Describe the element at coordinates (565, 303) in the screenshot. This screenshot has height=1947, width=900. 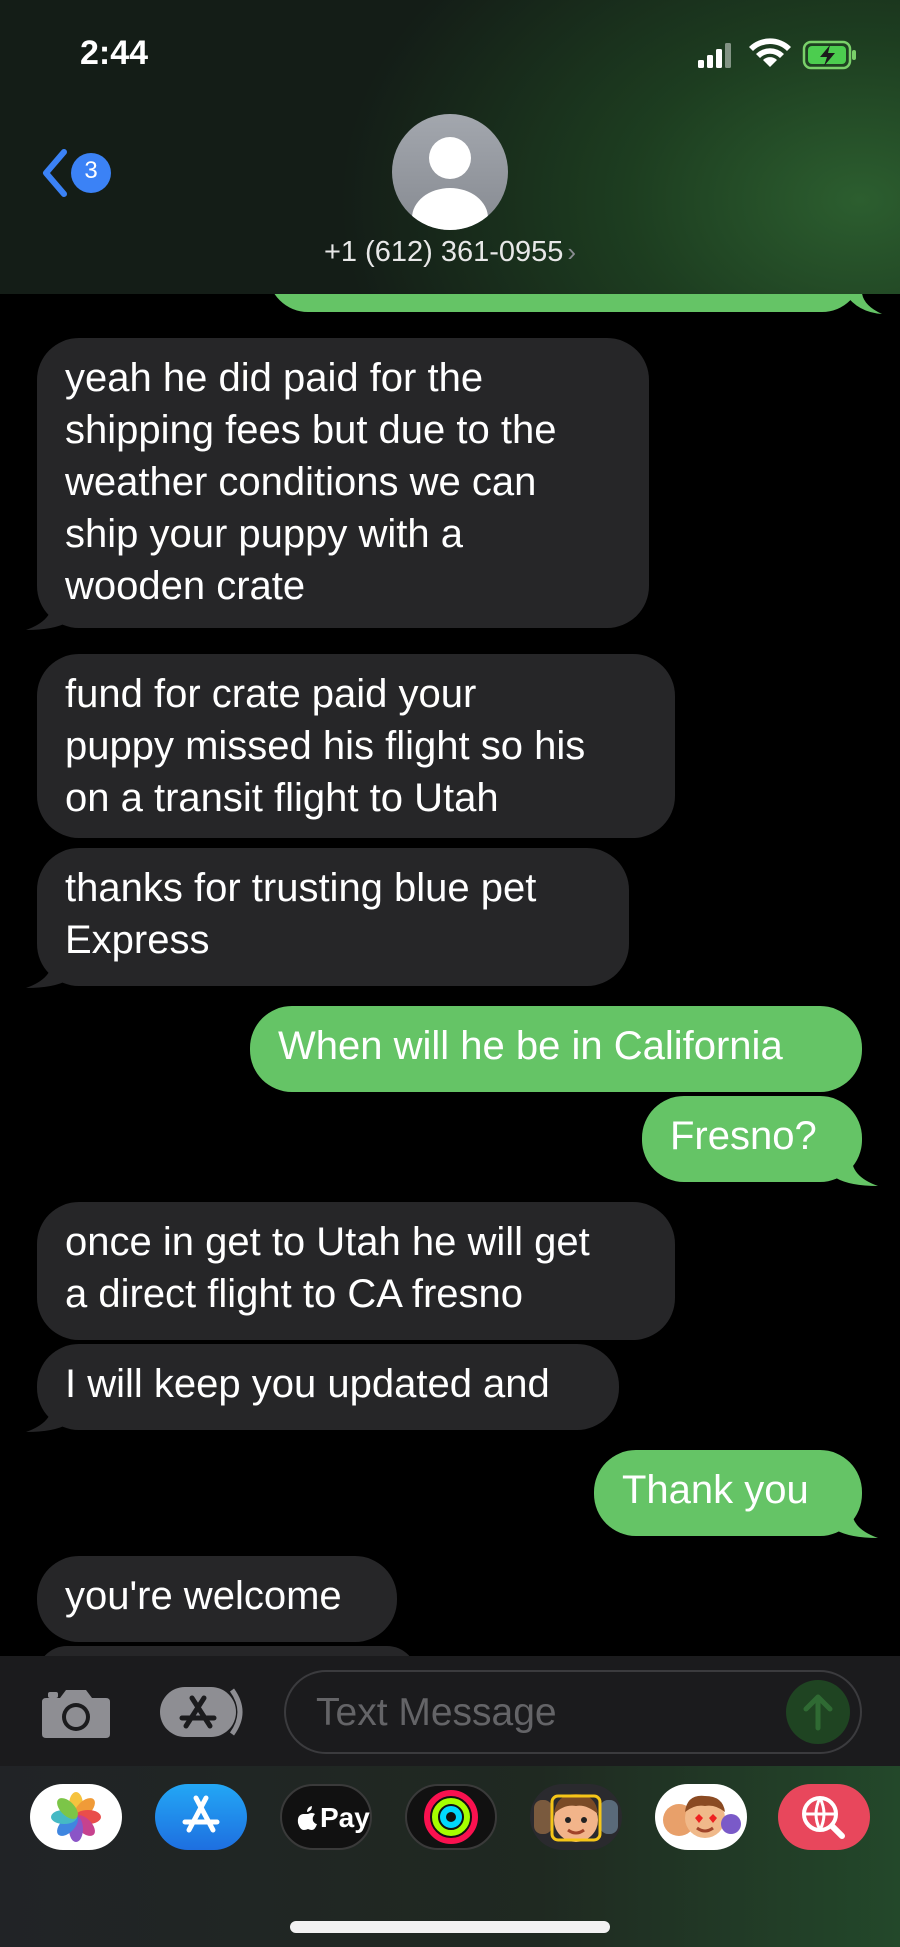
I see `message-bubble-outgoing-partial` at that location.